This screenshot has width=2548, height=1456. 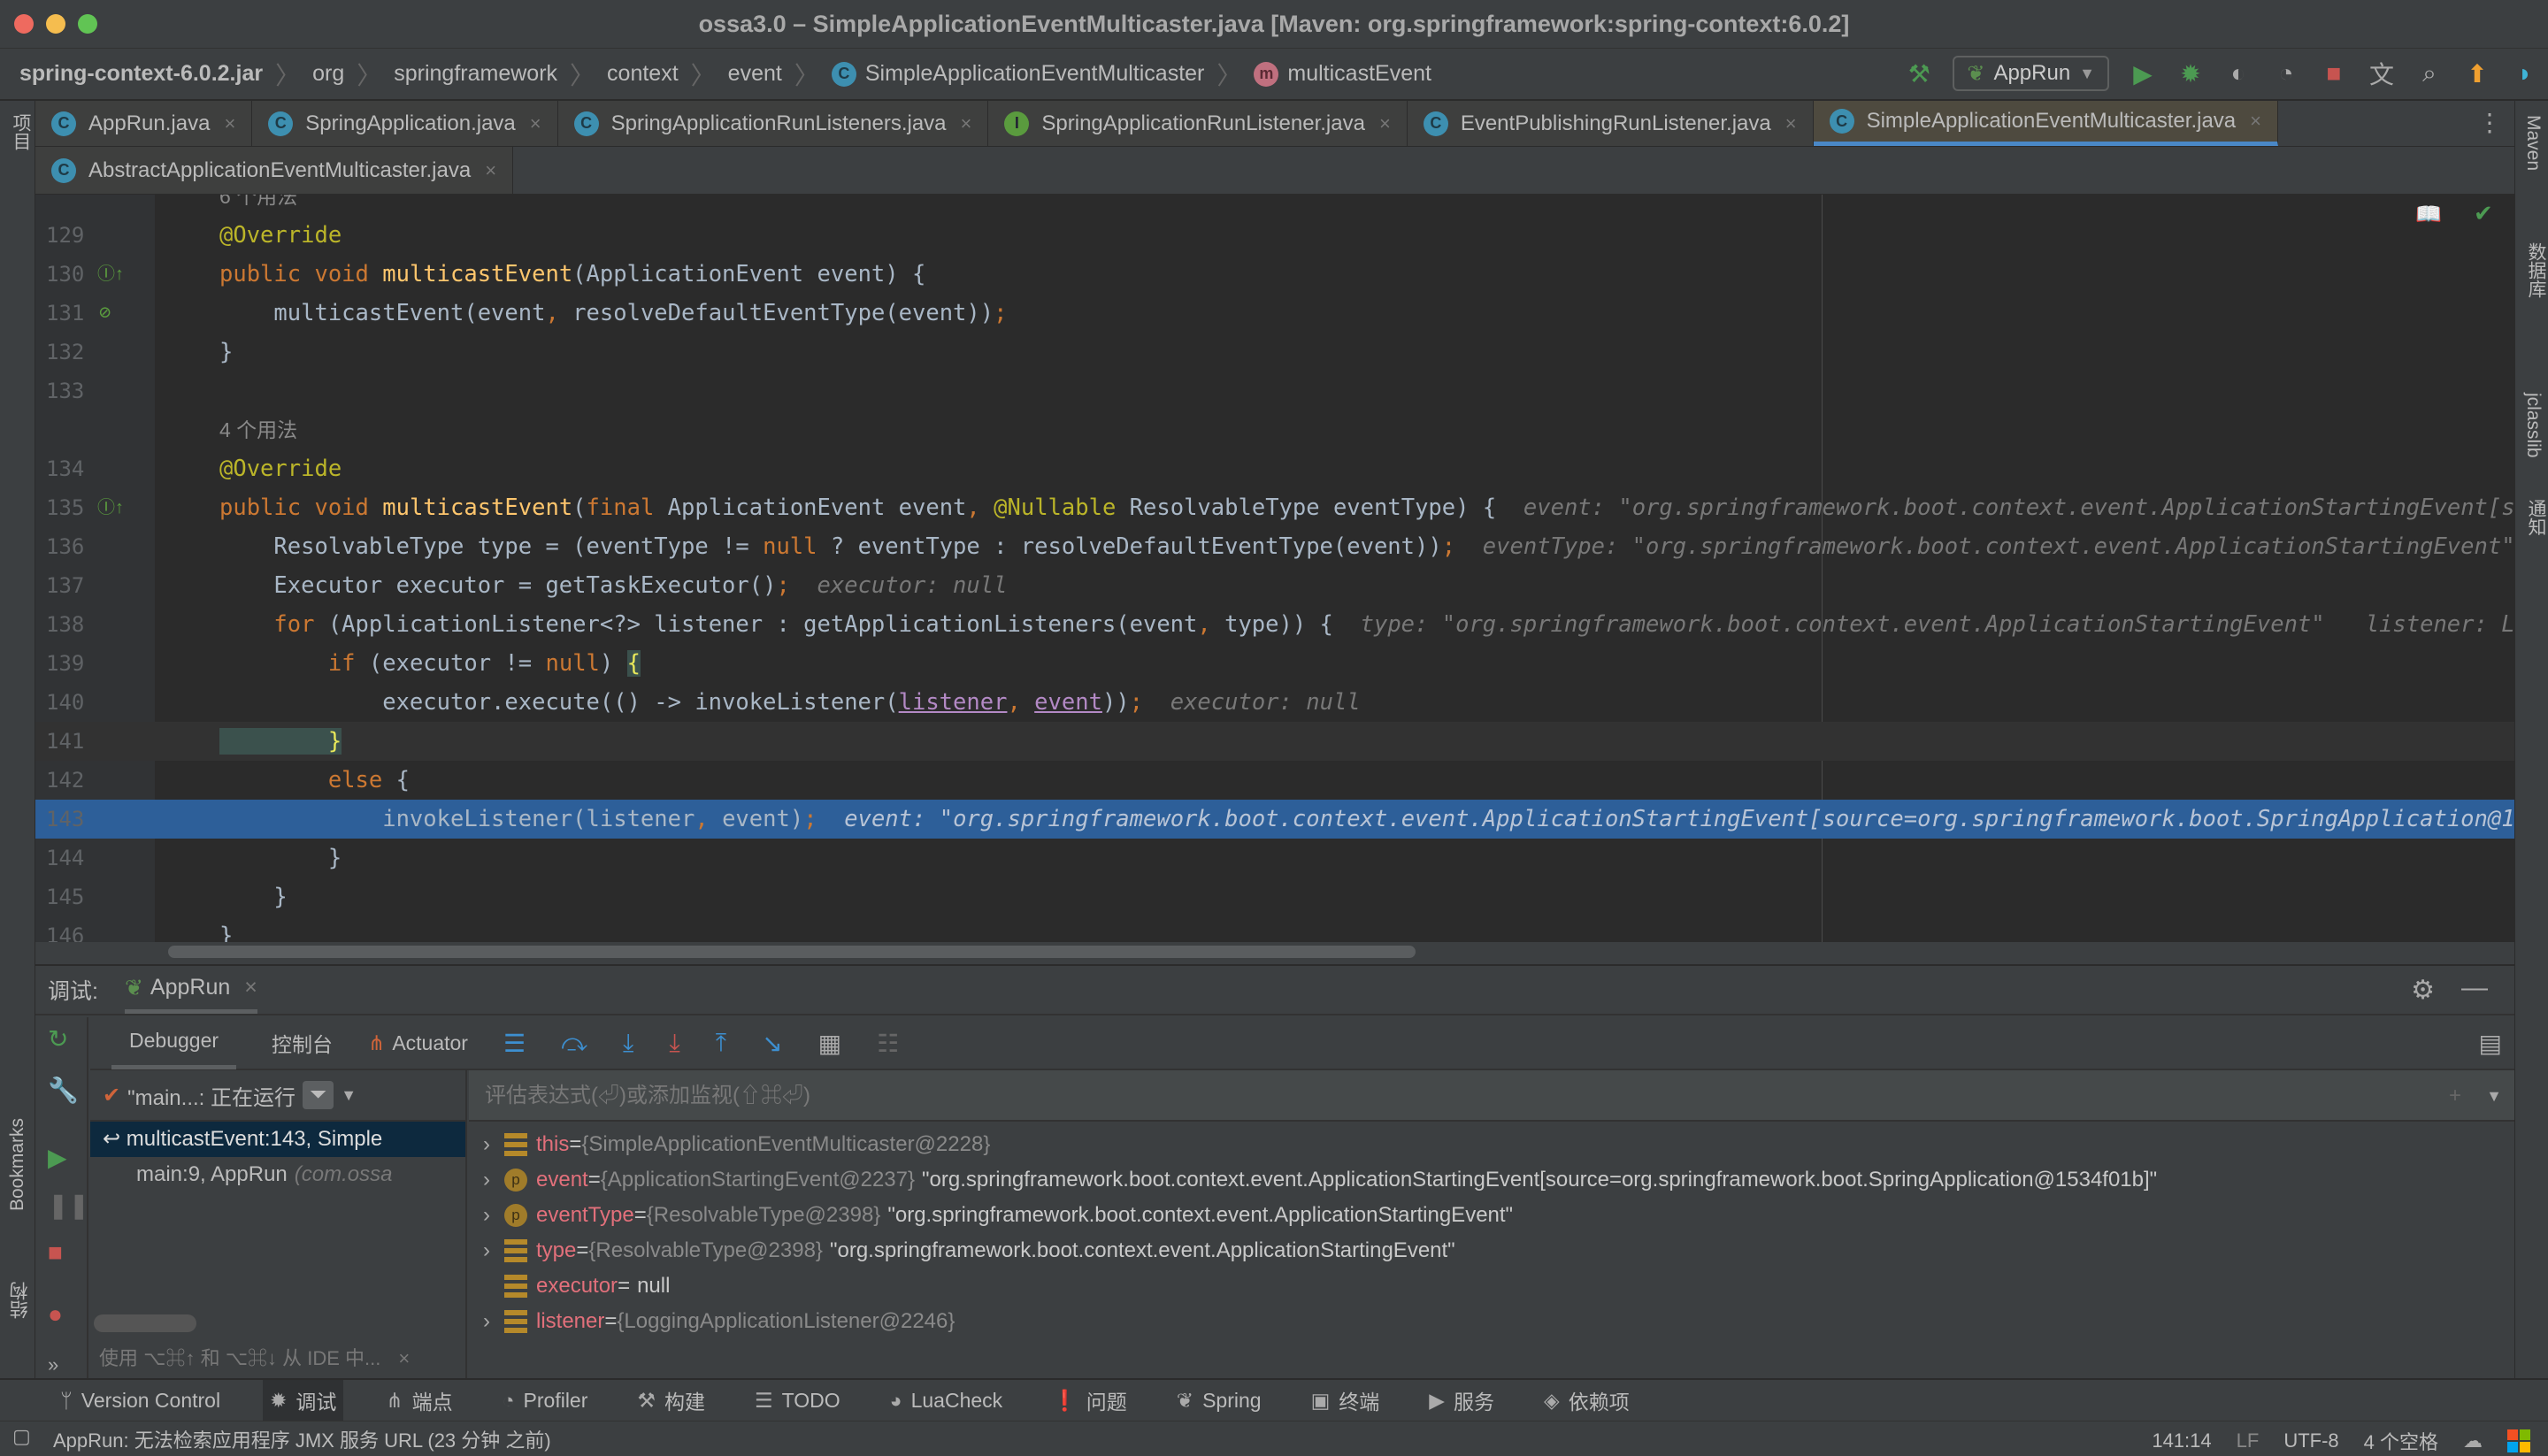 I want to click on breadcrumb-item: spring-context-6.0.2.jar 〉, so click(x=165, y=74).